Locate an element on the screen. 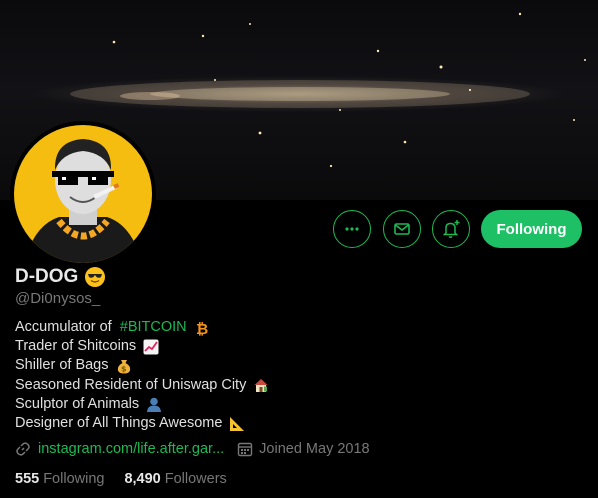  bio-line: Shiller of Bags $ is located at coordinates (142, 365).